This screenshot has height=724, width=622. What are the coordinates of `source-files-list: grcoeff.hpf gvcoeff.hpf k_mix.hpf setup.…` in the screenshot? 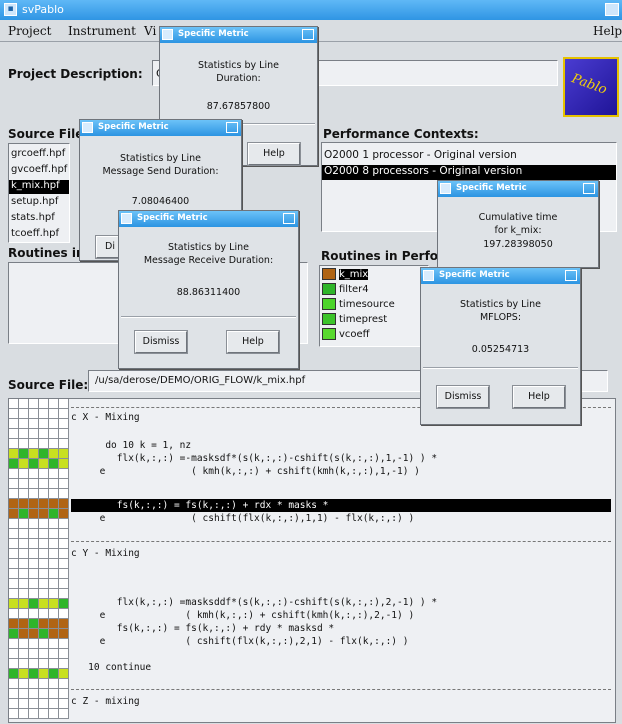 It's located at (39, 193).